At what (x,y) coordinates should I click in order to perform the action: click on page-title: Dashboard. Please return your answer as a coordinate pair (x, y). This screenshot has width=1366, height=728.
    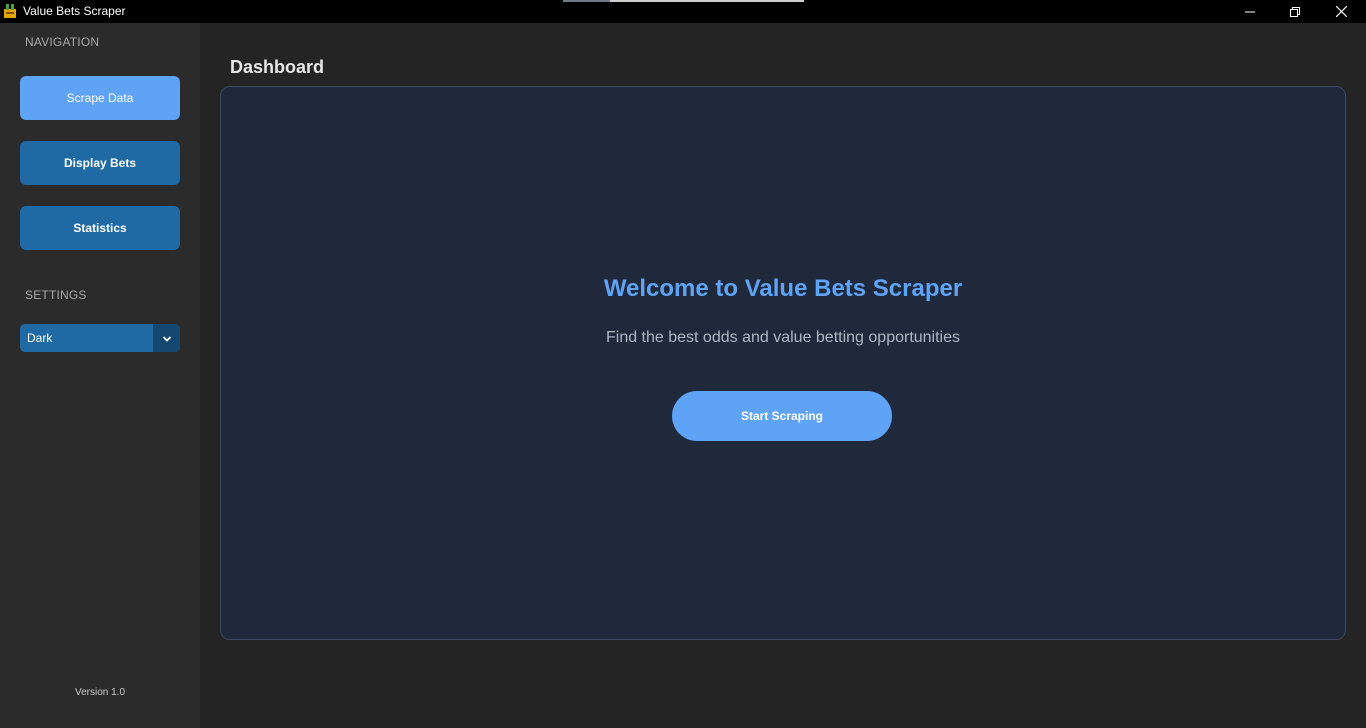
    Looking at the image, I should click on (277, 67).